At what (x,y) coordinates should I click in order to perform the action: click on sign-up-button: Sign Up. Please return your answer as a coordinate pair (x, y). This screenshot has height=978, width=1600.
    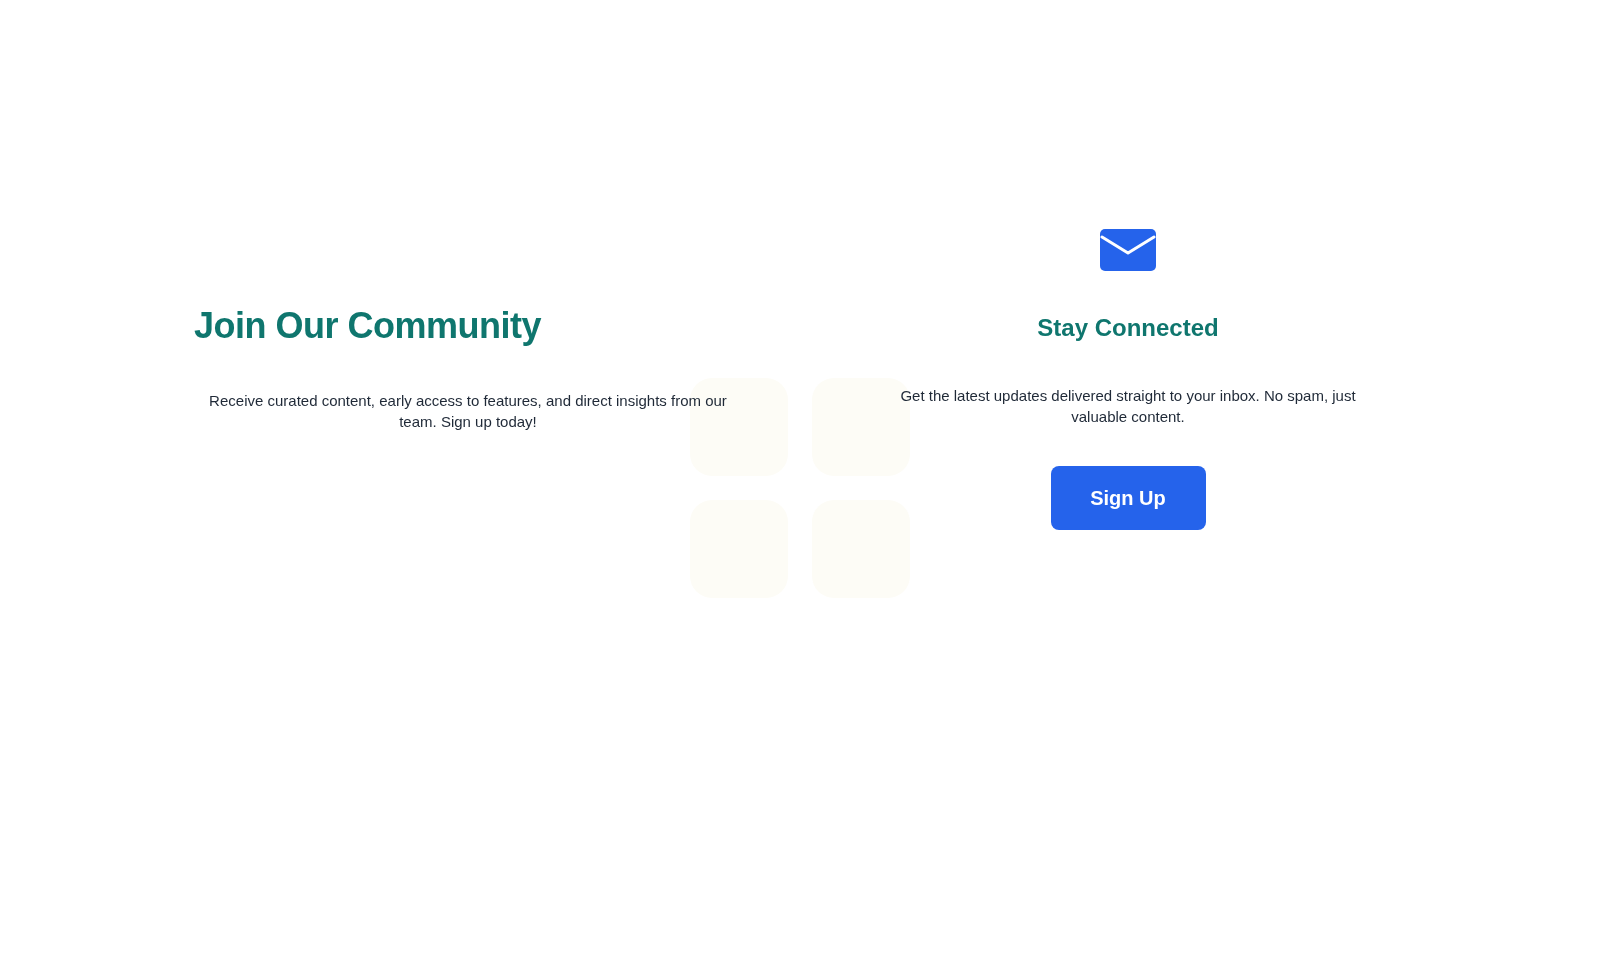
    Looking at the image, I should click on (1128, 498).